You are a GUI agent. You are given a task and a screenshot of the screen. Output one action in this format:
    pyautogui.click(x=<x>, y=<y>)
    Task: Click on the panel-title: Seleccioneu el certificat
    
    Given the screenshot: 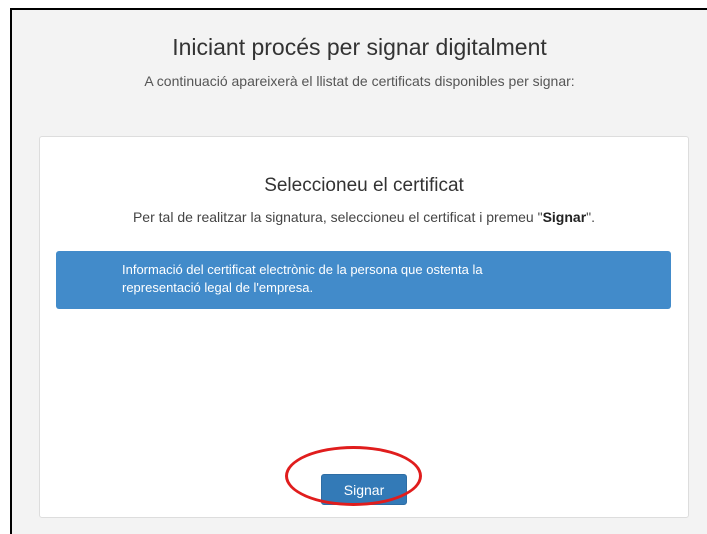 What is the action you would take?
    pyautogui.click(x=364, y=185)
    